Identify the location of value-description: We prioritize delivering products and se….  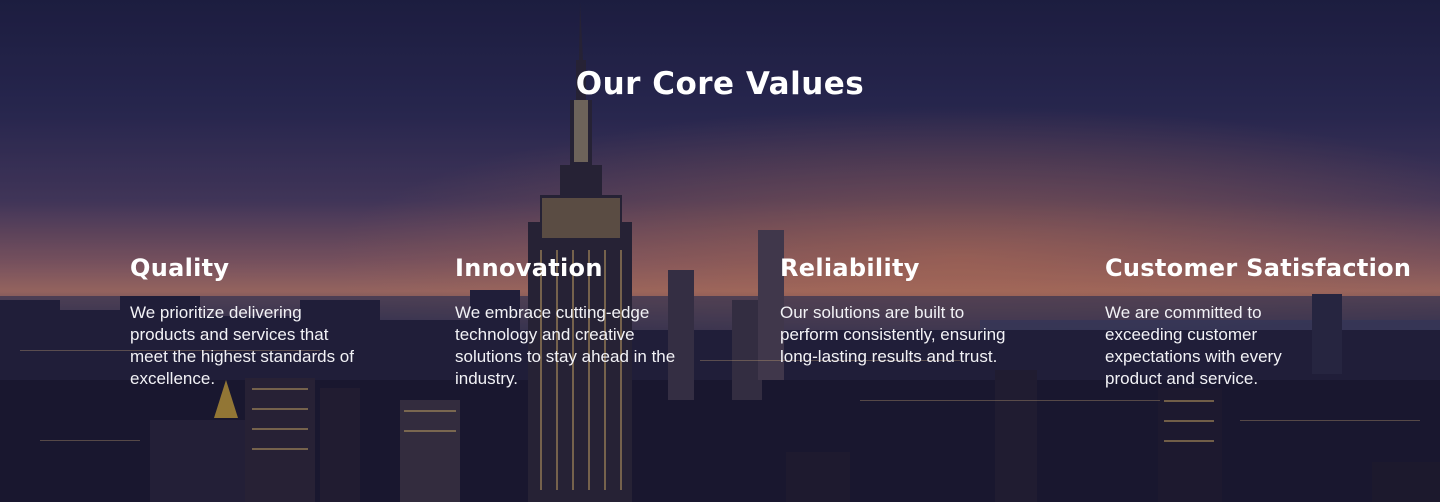
(242, 345).